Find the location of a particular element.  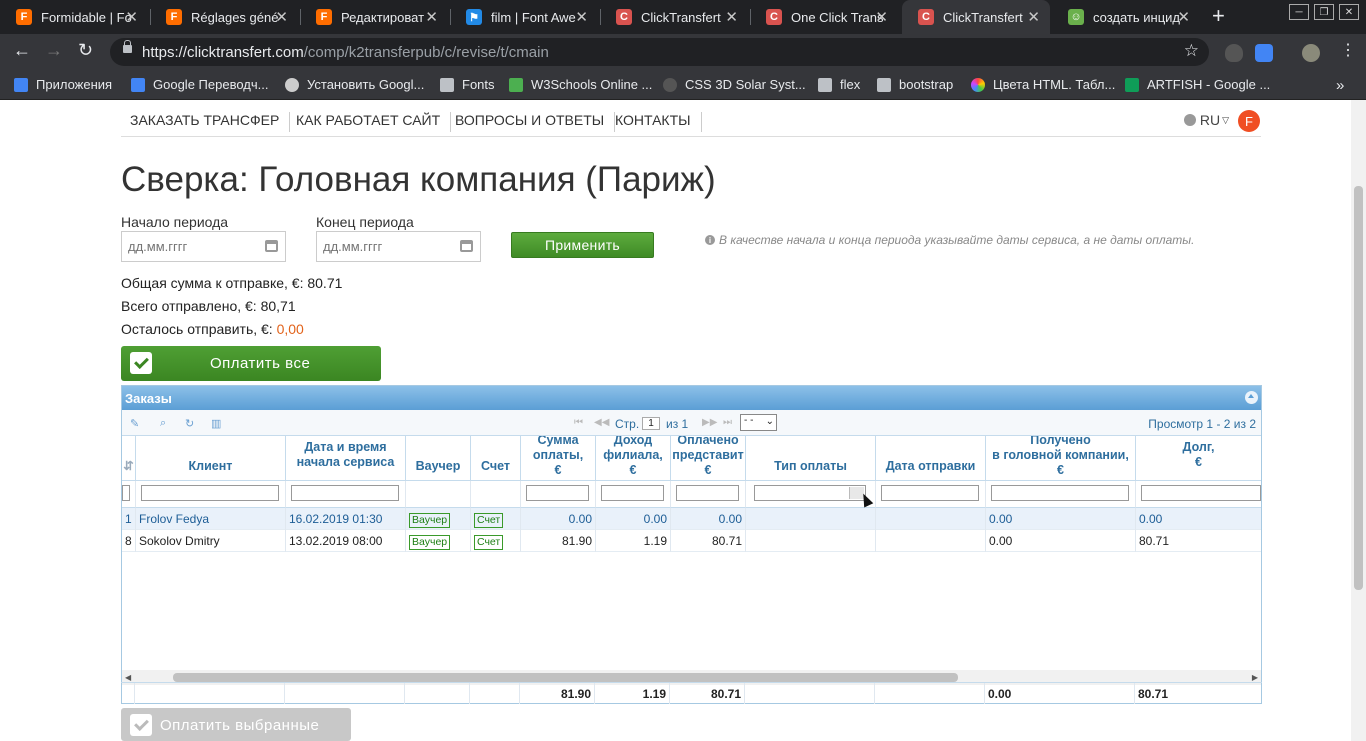

col-datetime: Дата и время начала сервиса is located at coordinates (346, 458).